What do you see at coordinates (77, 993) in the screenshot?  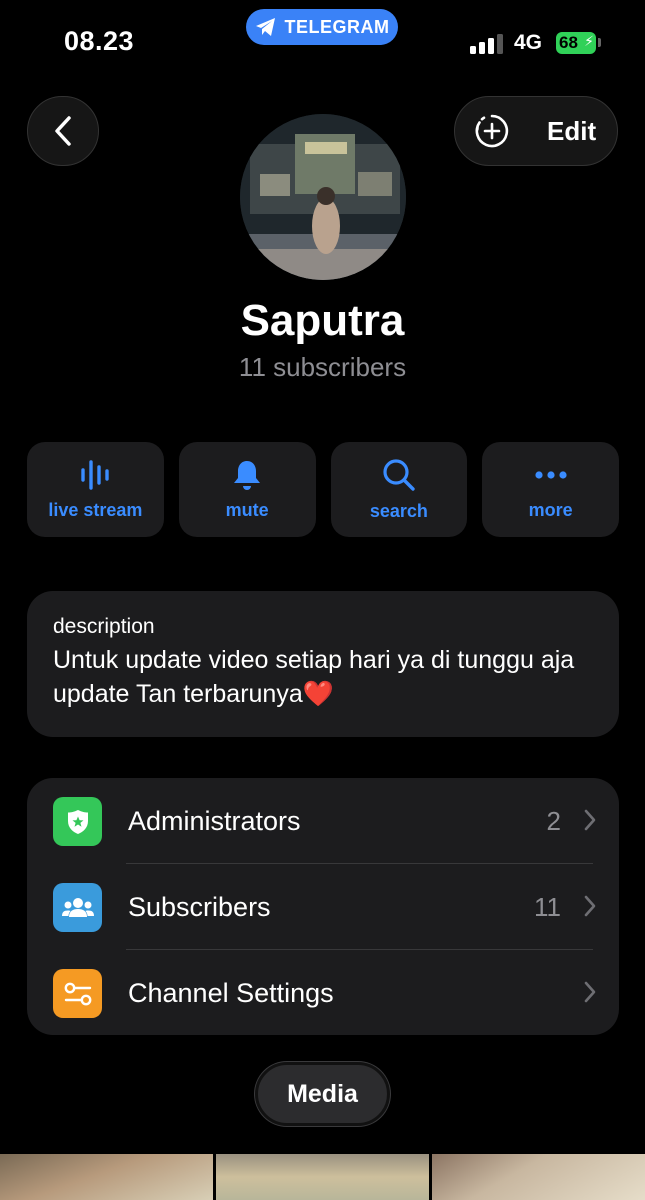 I see `settings-toggles-icon` at bounding box center [77, 993].